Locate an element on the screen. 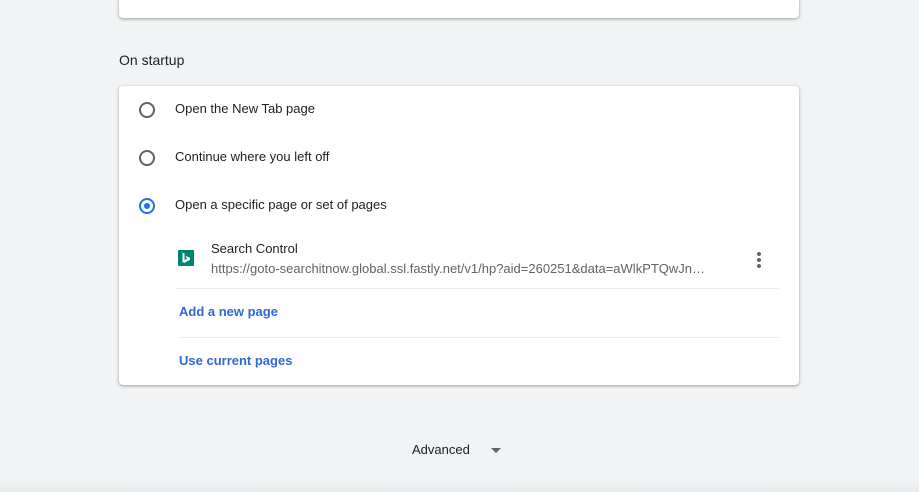  advanced-label: Advanced is located at coordinates (441, 449).